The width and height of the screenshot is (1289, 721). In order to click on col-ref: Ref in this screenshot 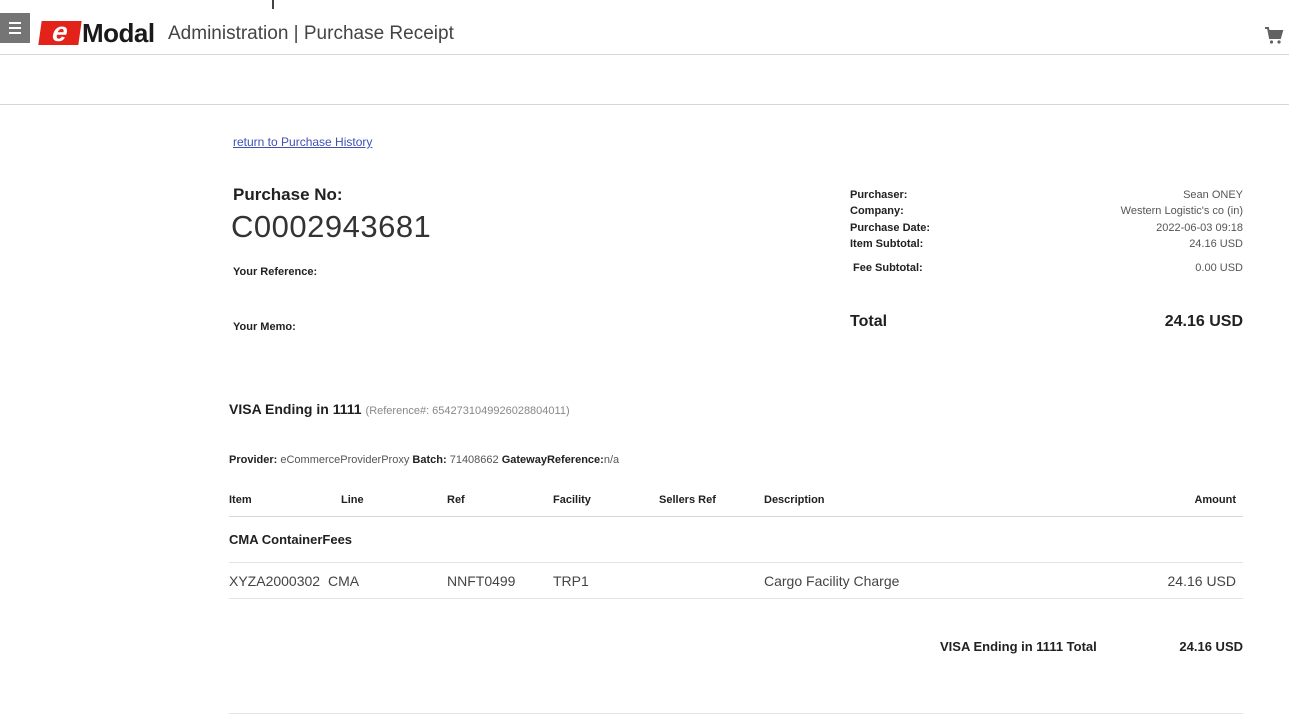, I will do `click(456, 500)`.